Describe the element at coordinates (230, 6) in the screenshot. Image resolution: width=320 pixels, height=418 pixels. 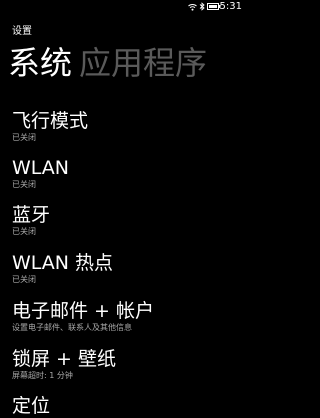
I see `status-time: 5:31` at that location.